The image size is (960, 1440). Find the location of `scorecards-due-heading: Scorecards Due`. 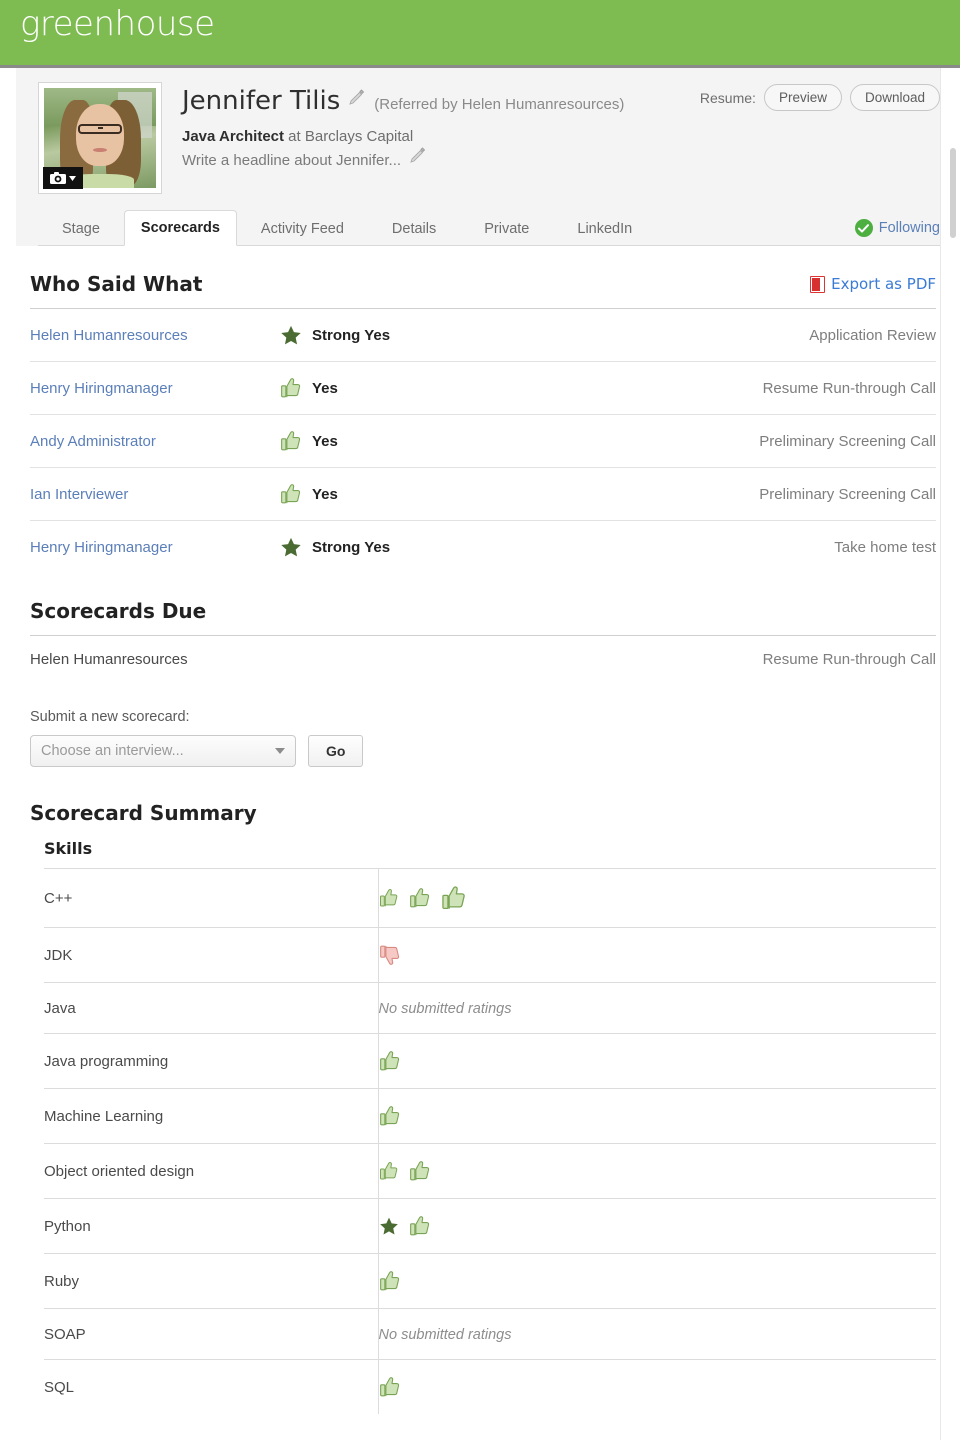

scorecards-due-heading: Scorecards Due is located at coordinates (118, 611).